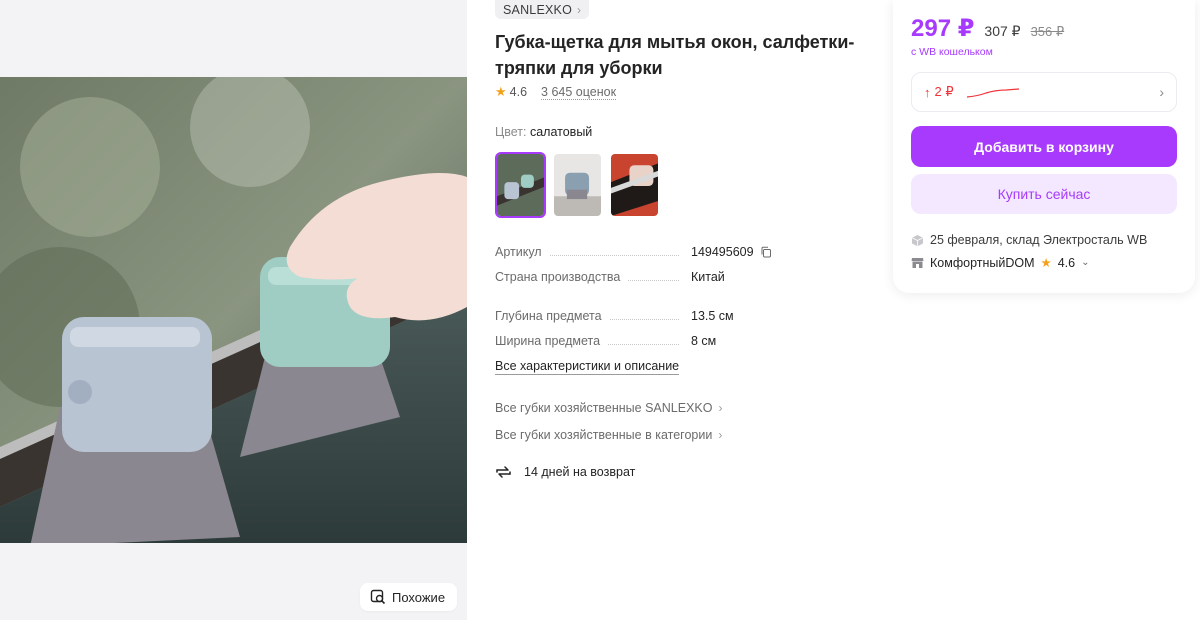 This screenshot has width=1200, height=620. I want to click on delivery-info: 25 февраля, склад Электросталь WB, so click(1029, 240).